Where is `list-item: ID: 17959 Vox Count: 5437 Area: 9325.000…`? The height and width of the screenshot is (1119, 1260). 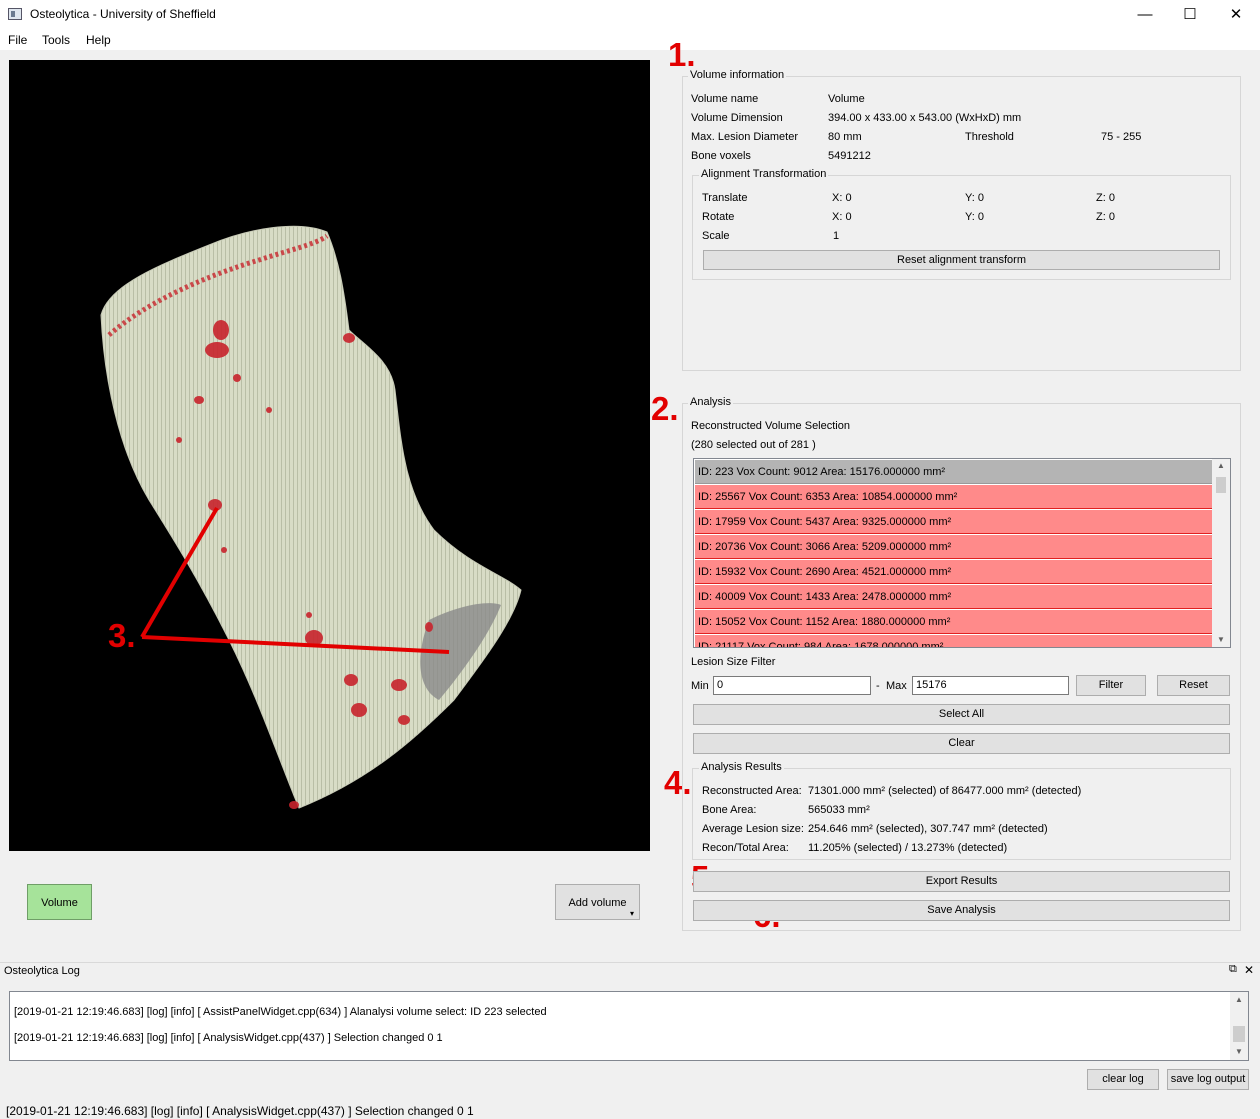 list-item: ID: 17959 Vox Count: 5437 Area: 9325.000… is located at coordinates (953, 522).